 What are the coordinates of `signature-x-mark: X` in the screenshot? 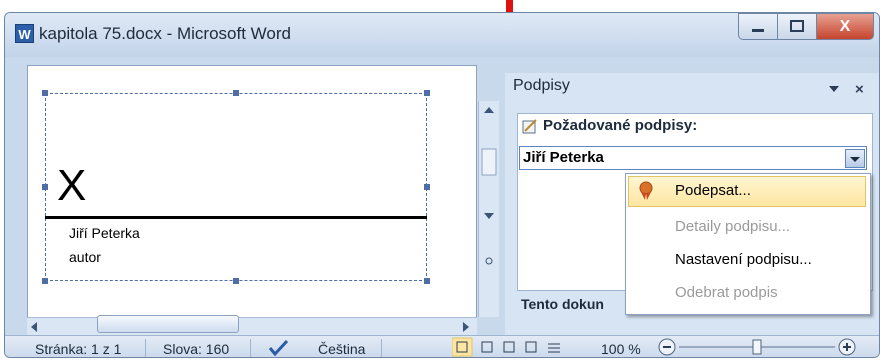 It's located at (72, 185).